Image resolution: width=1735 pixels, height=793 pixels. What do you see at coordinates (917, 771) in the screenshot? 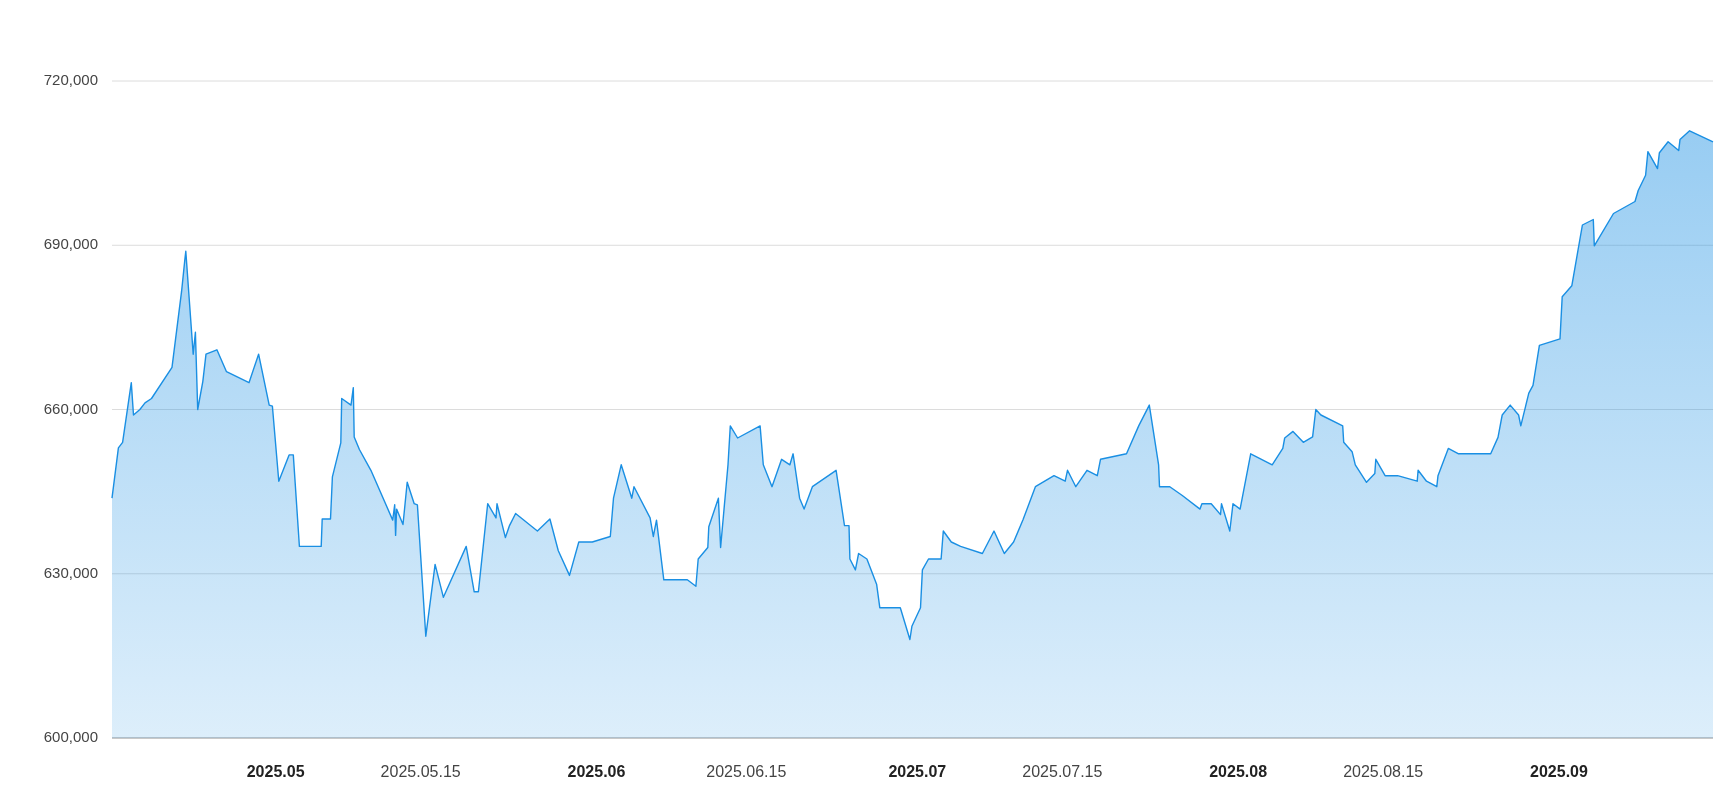
I see `axis-label: 2025.07` at bounding box center [917, 771].